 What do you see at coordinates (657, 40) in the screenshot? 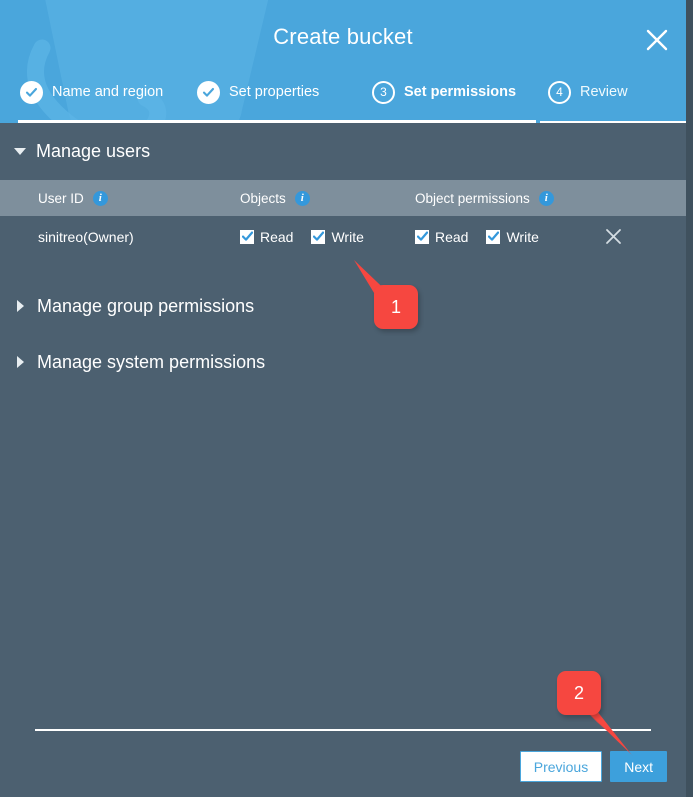
I see `close-icon` at bounding box center [657, 40].